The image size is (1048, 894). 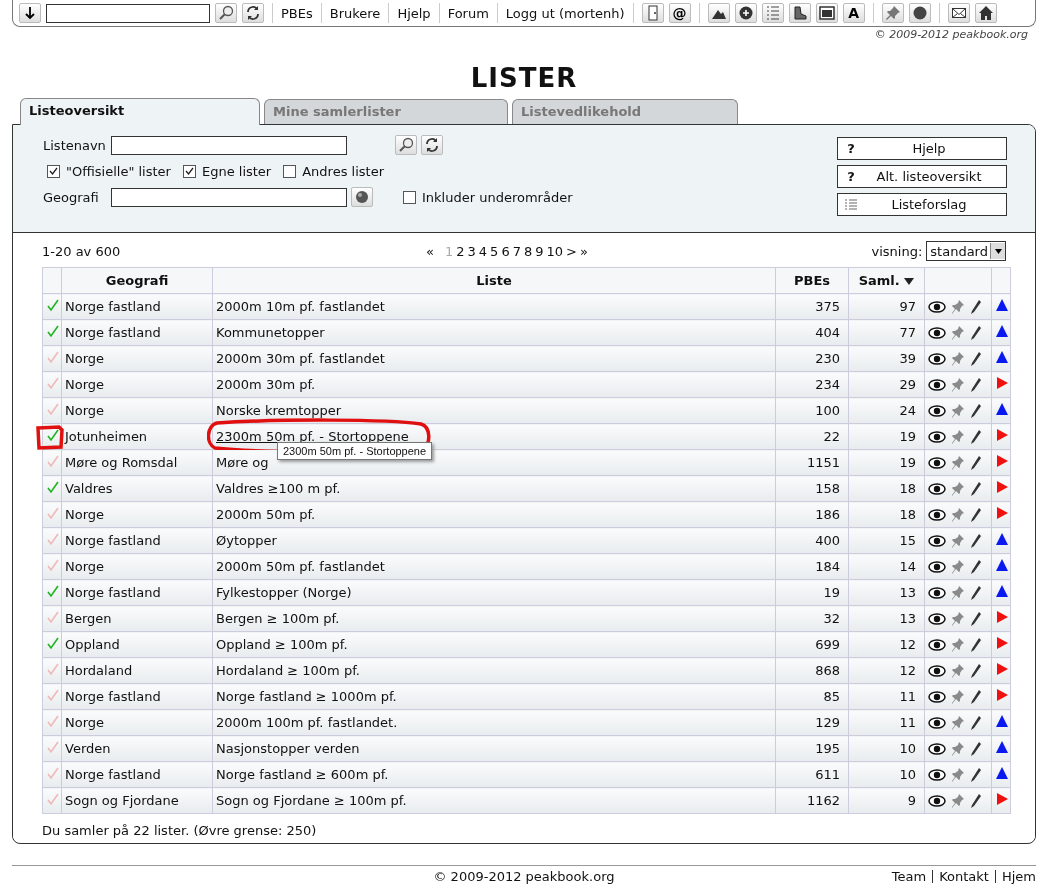 I want to click on mountain-button, so click(x=718, y=13).